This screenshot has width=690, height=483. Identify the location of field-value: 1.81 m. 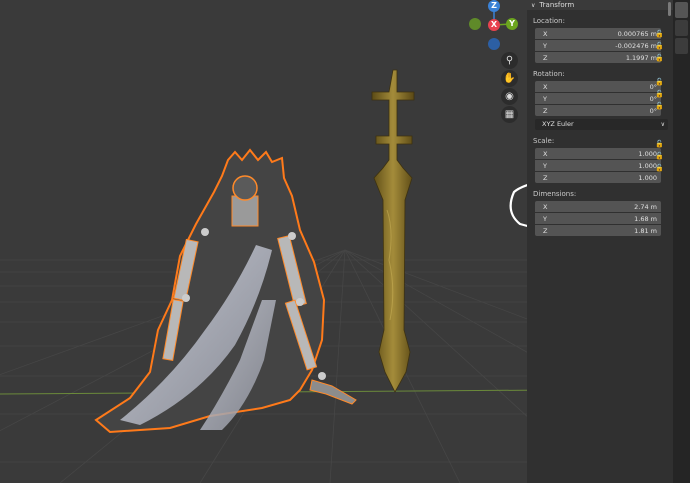
(645, 230).